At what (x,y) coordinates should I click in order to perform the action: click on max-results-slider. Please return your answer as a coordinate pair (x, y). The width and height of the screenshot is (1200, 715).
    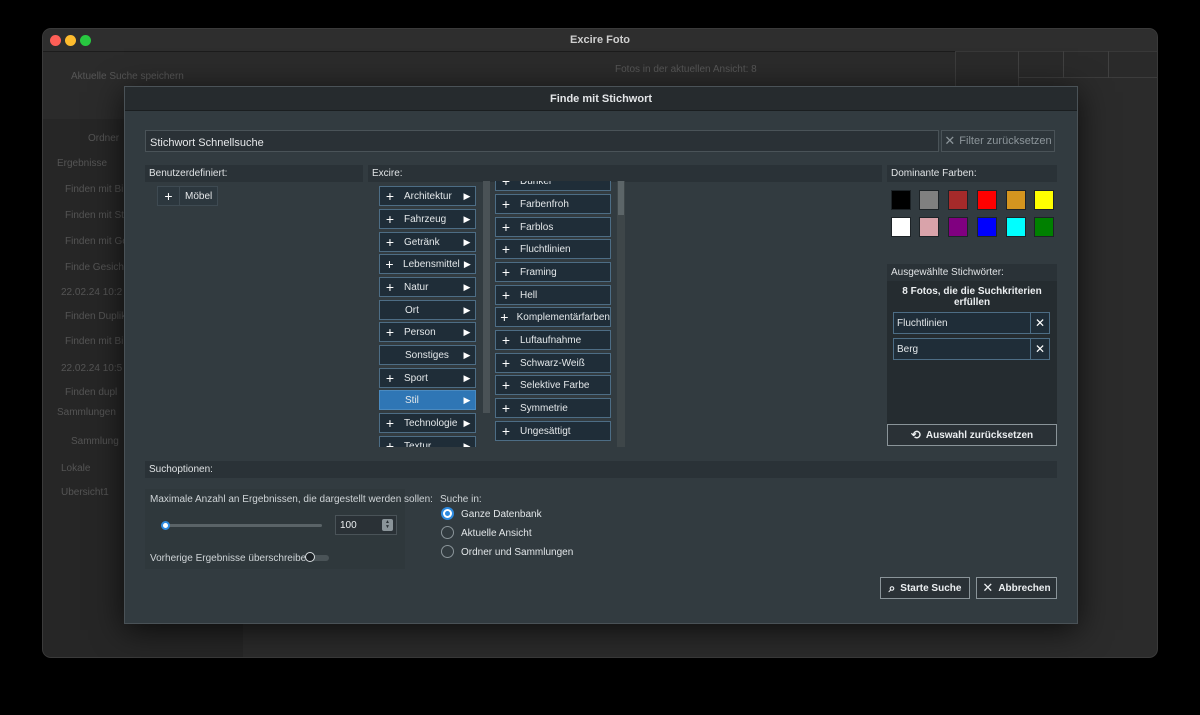
    Looking at the image, I should click on (243, 525).